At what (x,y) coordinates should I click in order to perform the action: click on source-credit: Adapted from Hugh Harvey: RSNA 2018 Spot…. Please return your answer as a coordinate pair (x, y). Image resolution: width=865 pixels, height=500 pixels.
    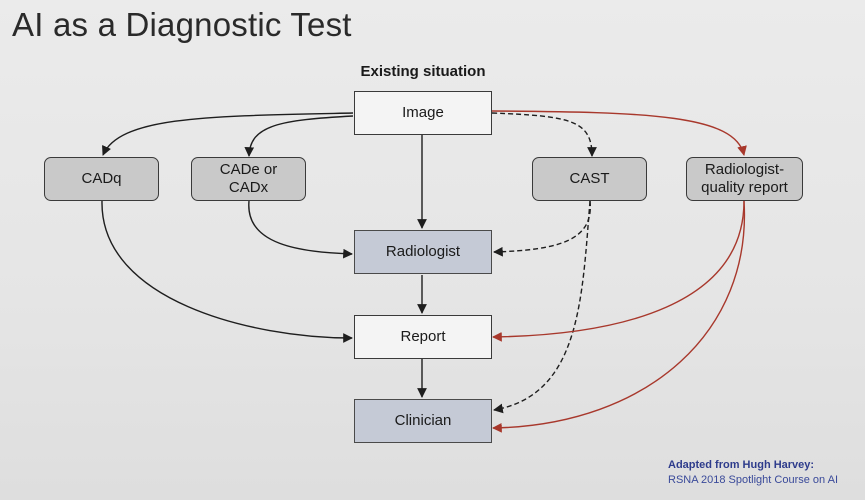
    Looking at the image, I should click on (753, 473).